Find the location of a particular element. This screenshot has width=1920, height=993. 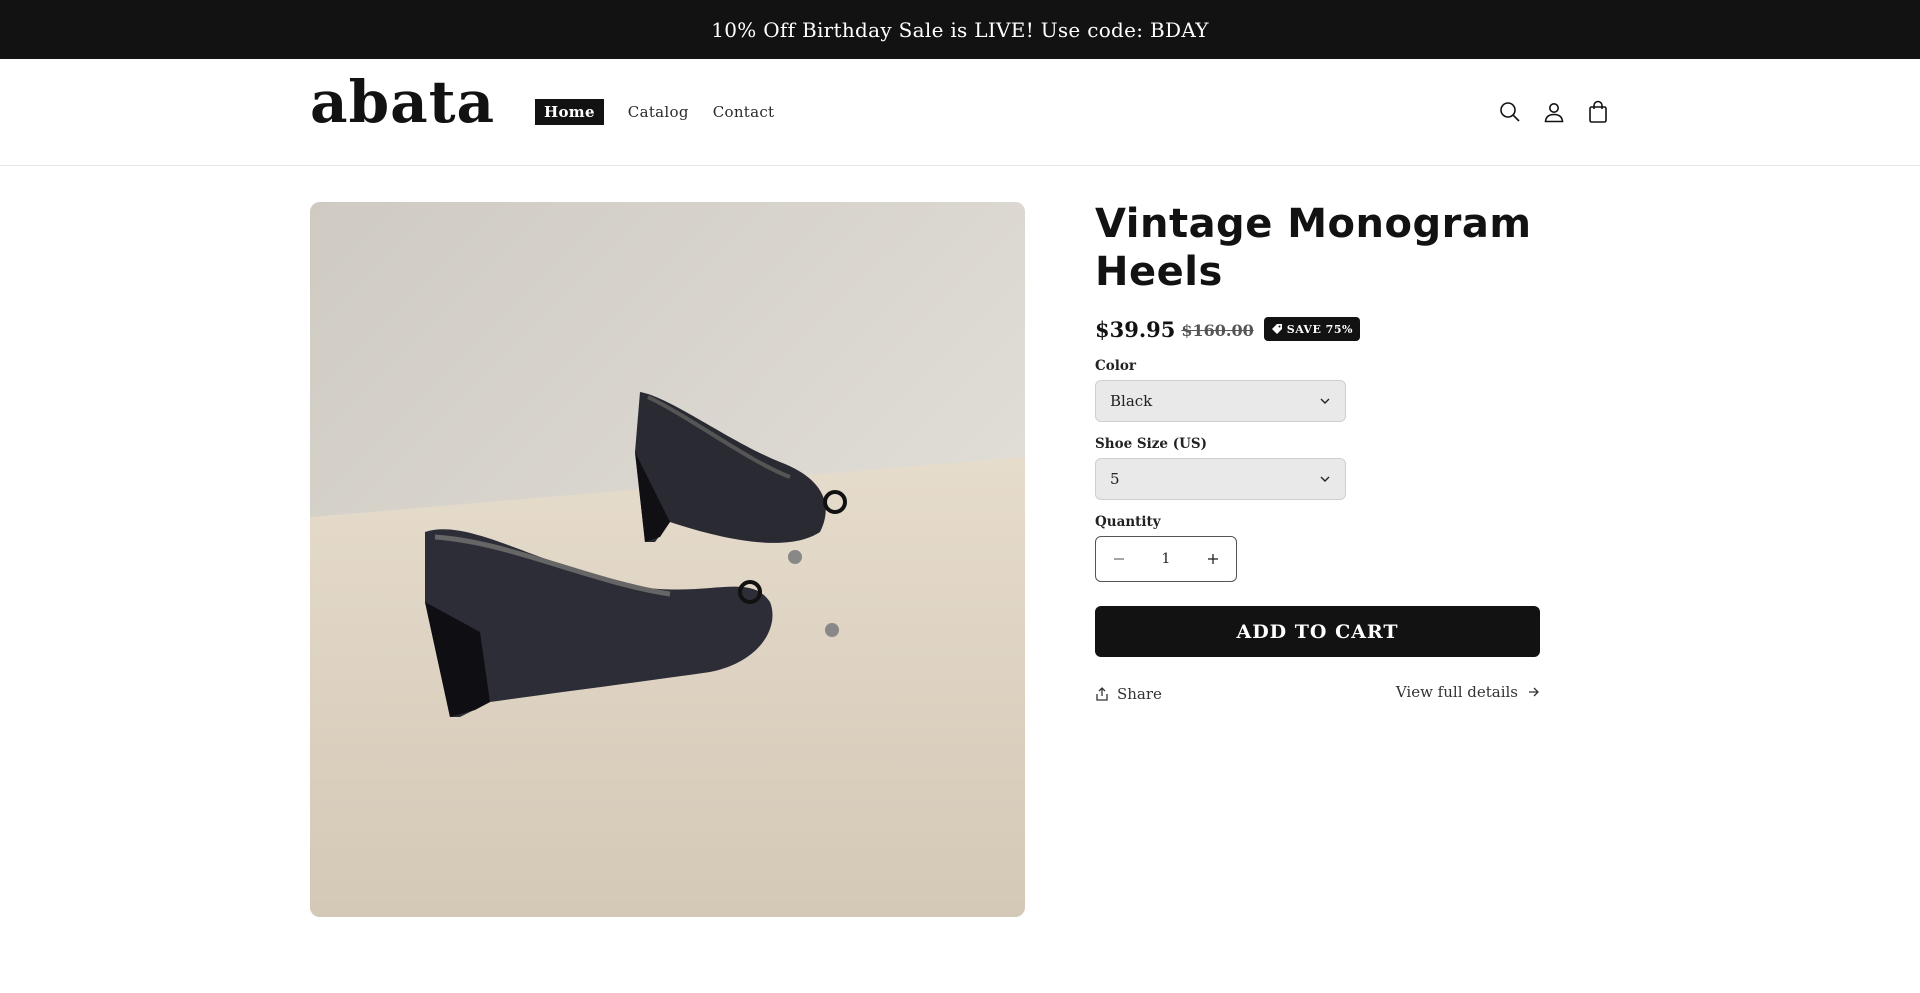

cart-icon is located at coordinates (1598, 112).